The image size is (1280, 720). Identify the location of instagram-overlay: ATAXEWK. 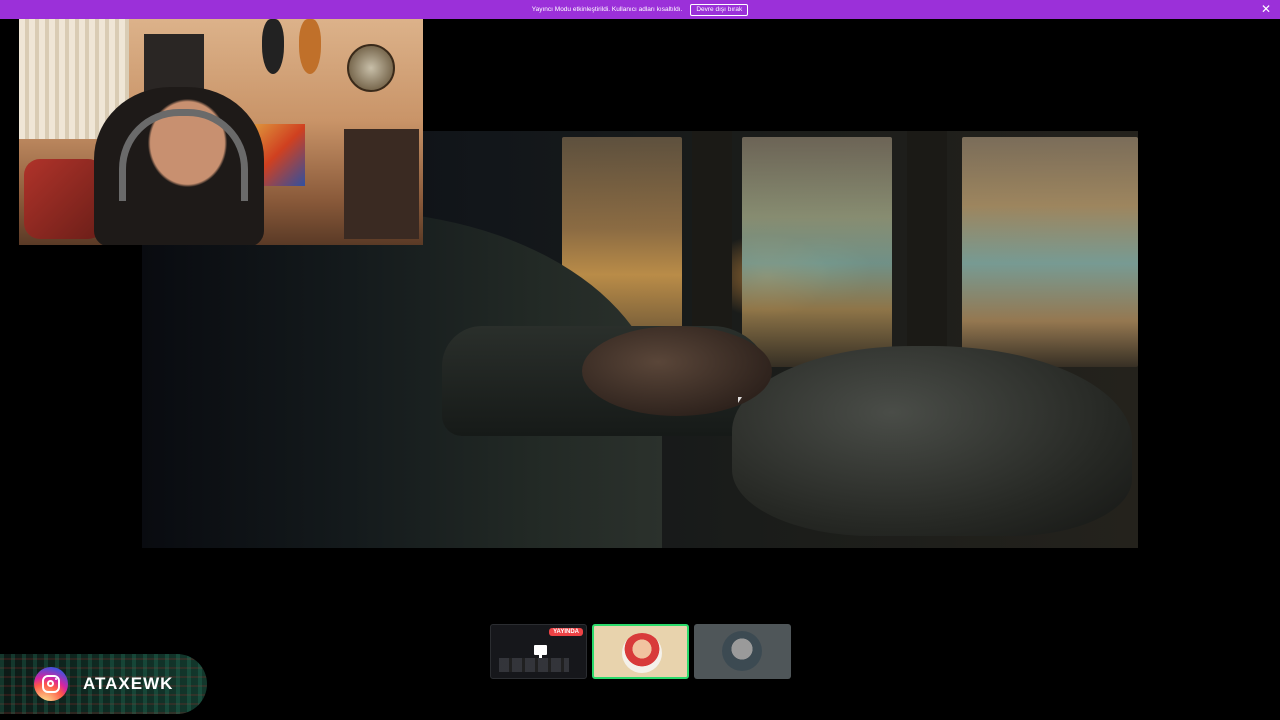
(103, 684).